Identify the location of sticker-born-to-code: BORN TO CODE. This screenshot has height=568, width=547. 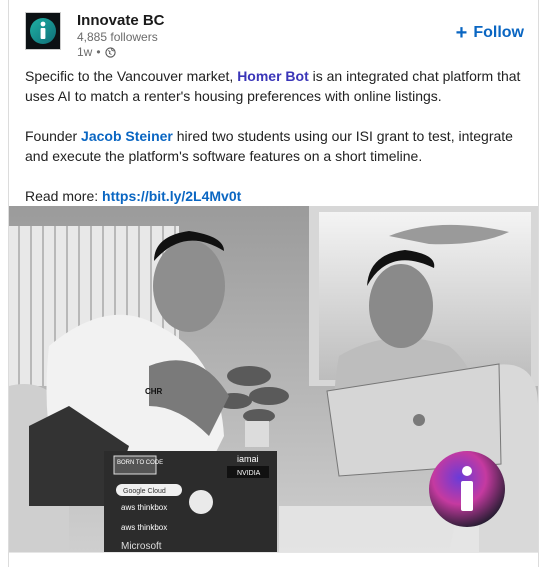
(140, 463).